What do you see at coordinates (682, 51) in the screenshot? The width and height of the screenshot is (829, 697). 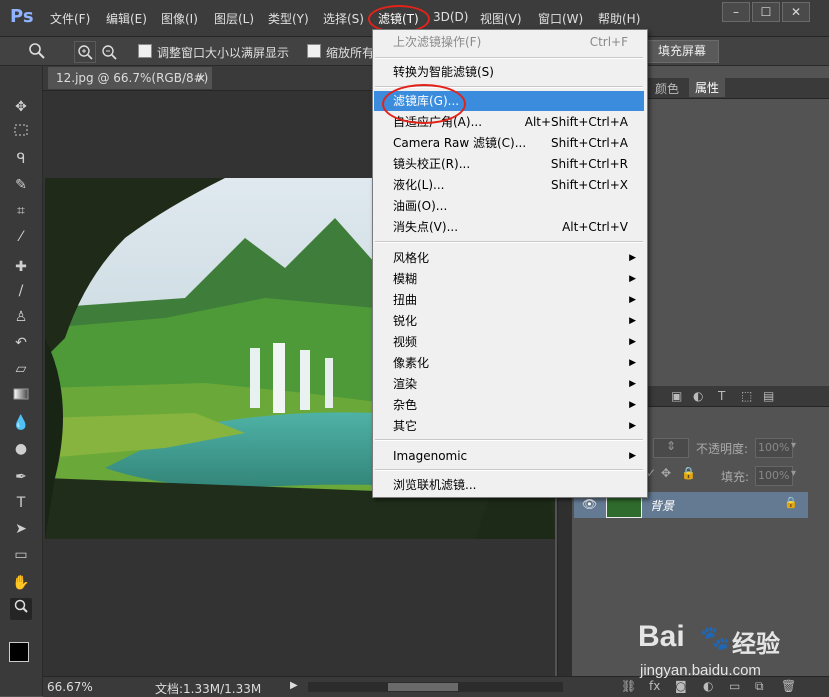 I see `fill-screen-button: 填充屏幕` at bounding box center [682, 51].